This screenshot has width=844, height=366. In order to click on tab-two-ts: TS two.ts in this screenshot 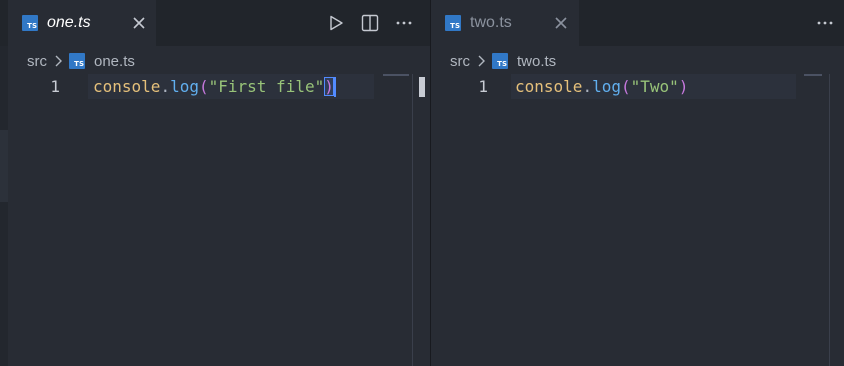, I will do `click(505, 23)`.